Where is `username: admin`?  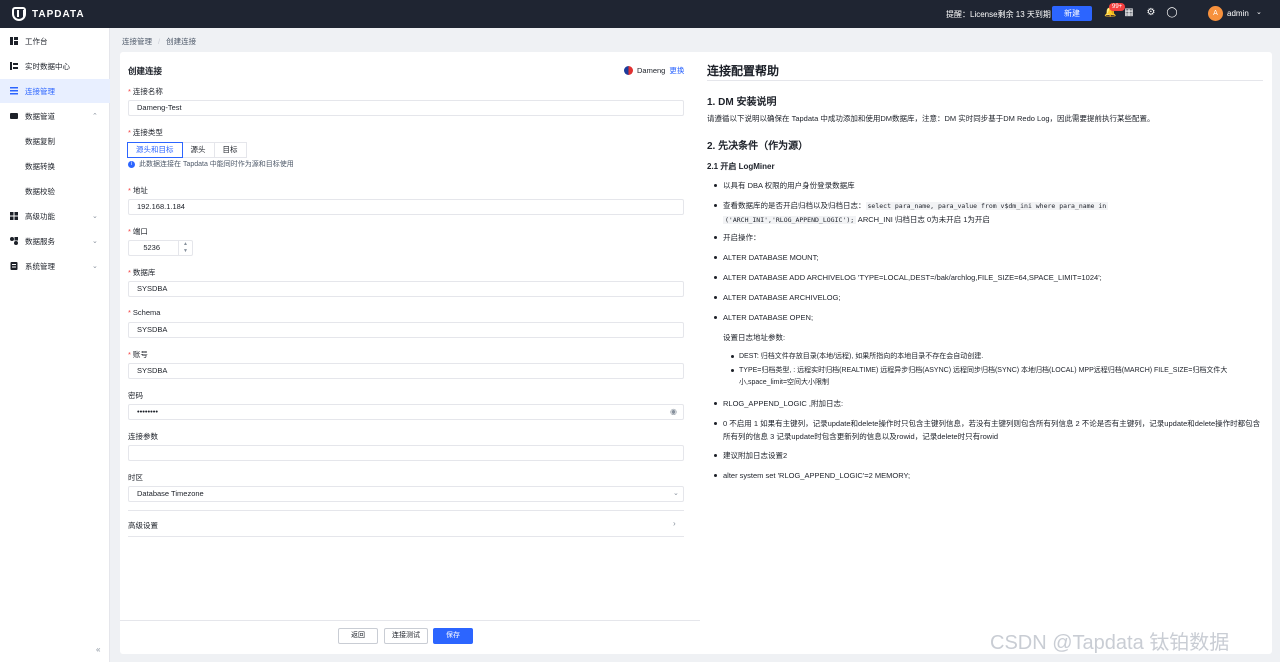 username: admin is located at coordinates (1238, 13).